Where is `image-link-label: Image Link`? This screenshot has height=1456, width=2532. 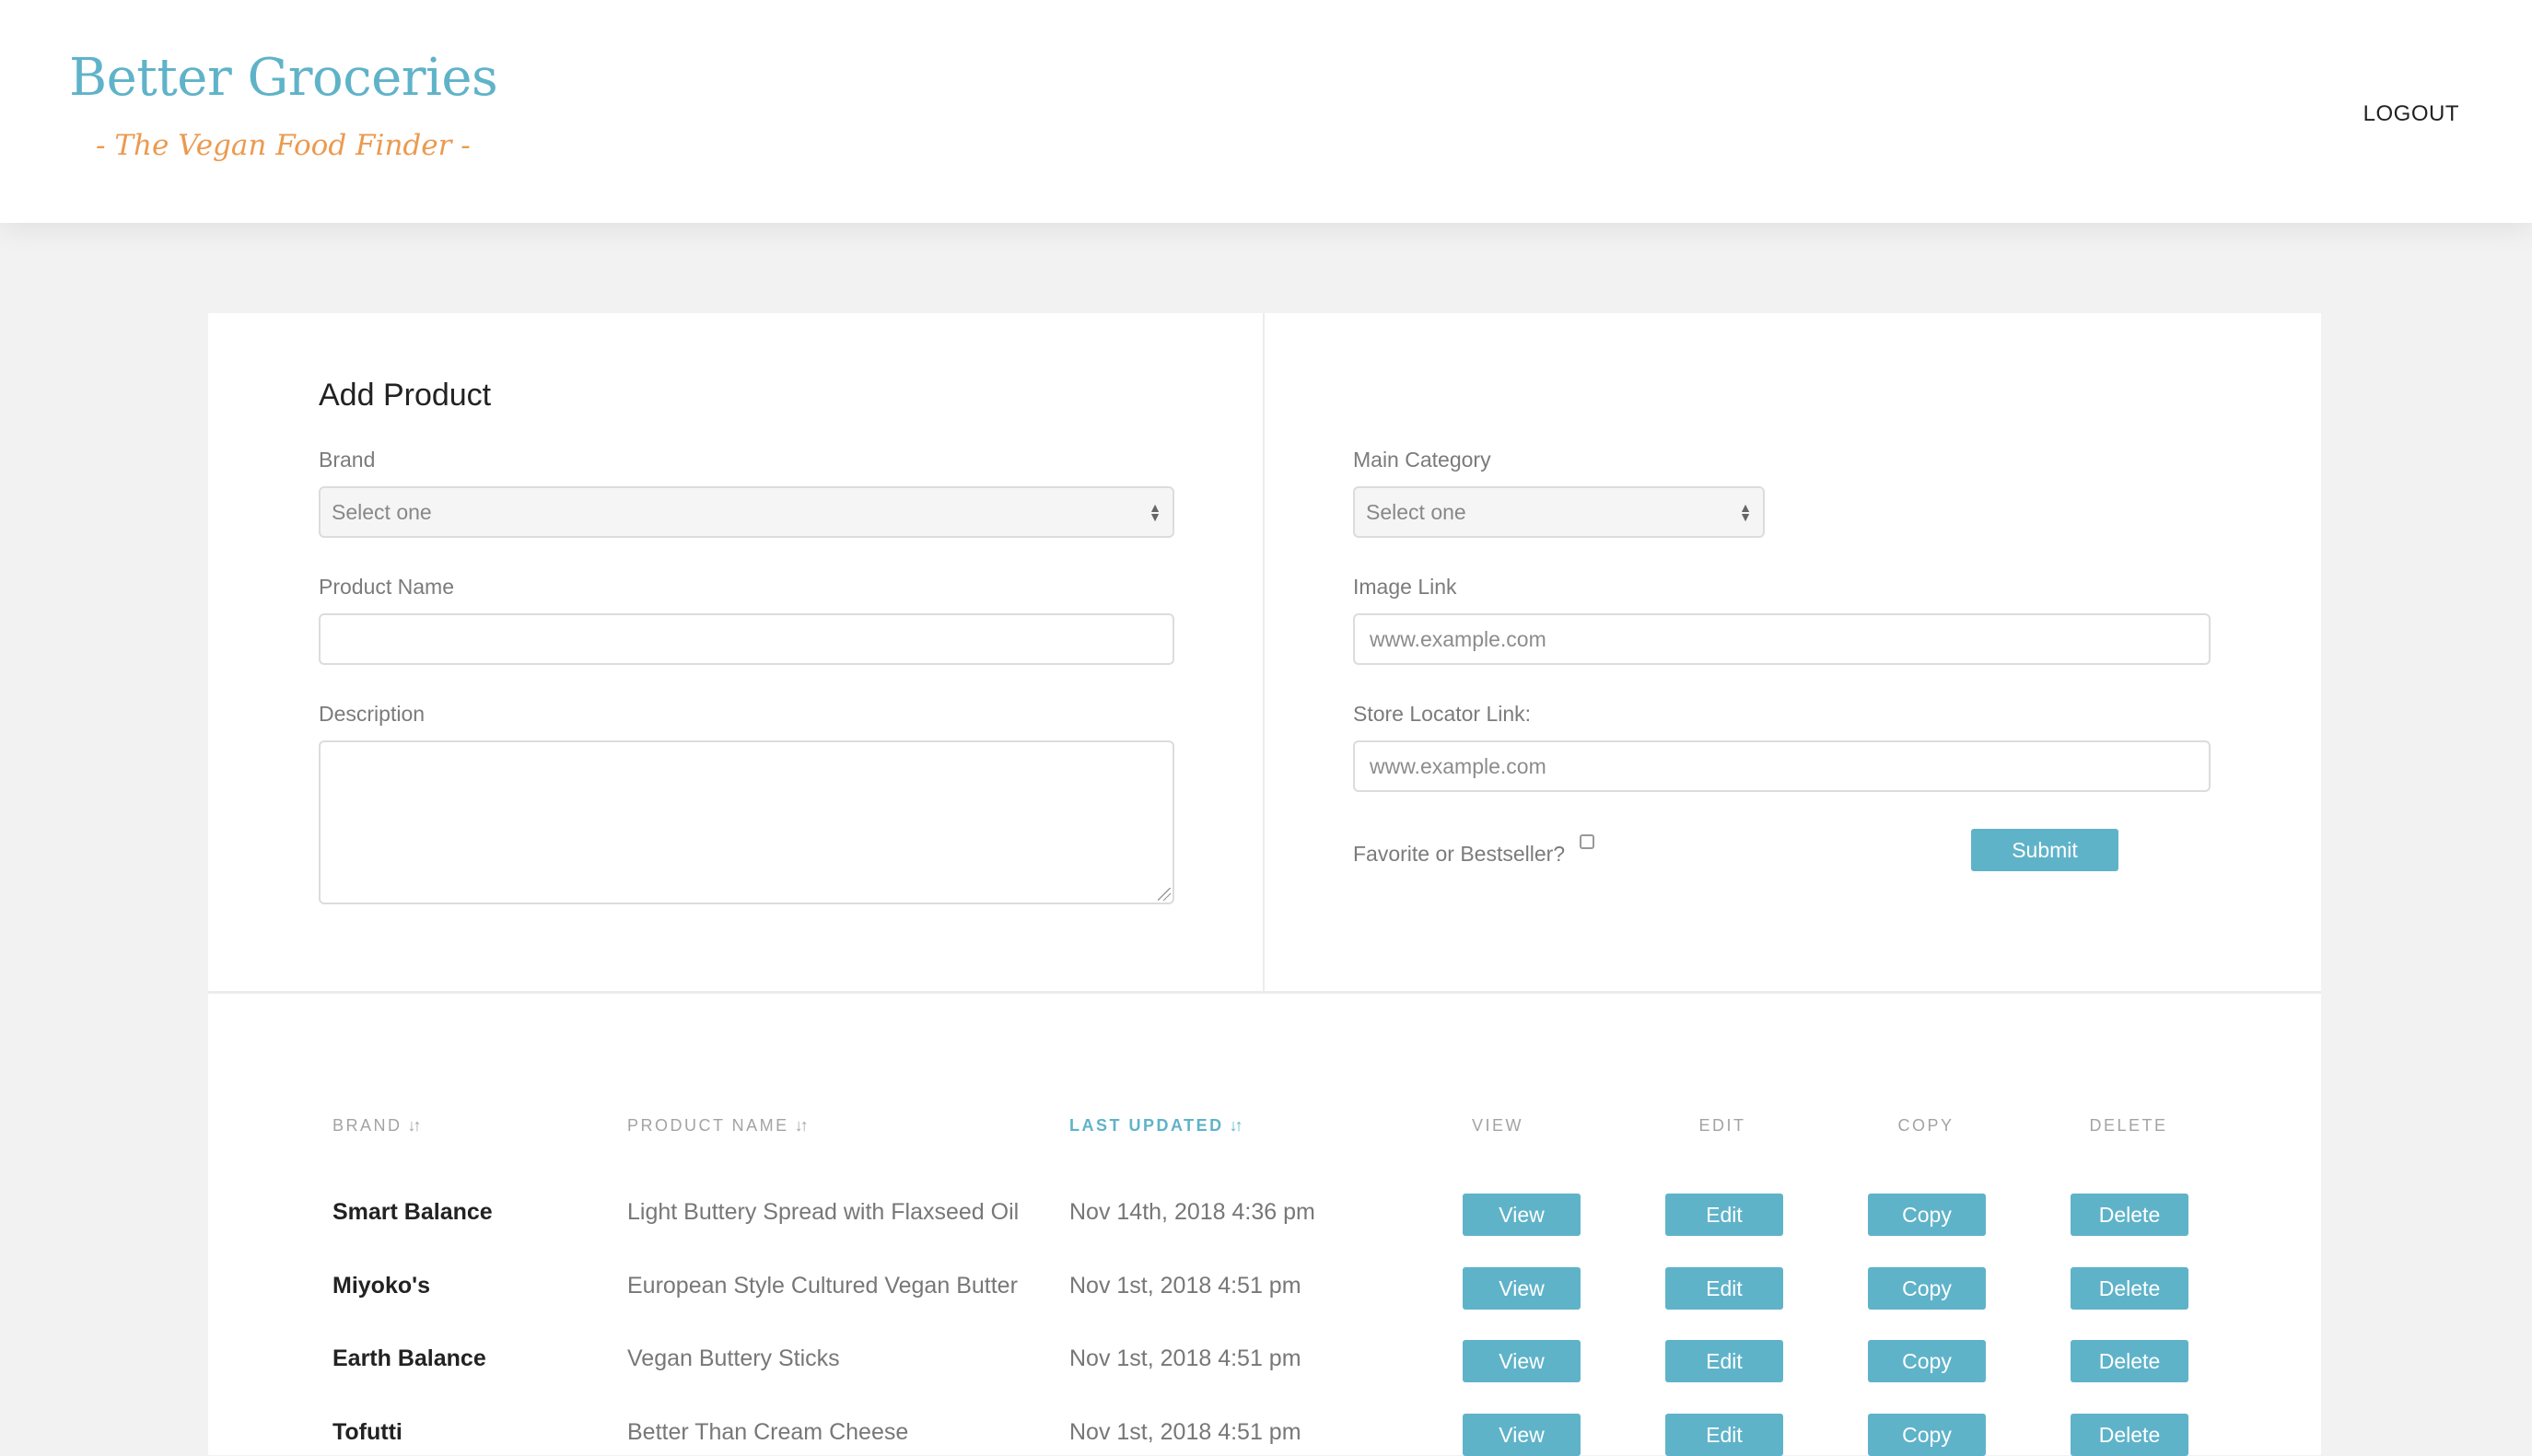
image-link-label: Image Link is located at coordinates (1405, 587).